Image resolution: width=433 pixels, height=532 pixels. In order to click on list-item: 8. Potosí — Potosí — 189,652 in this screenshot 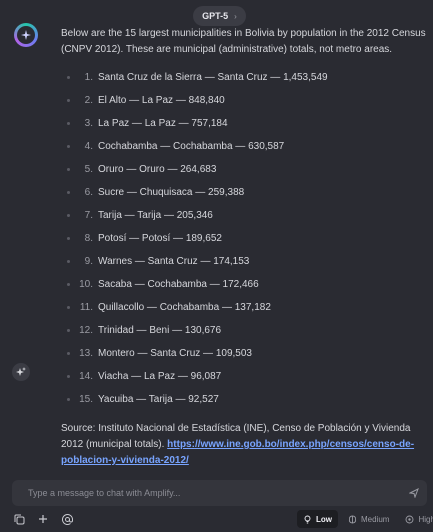, I will do `click(243, 238)`.